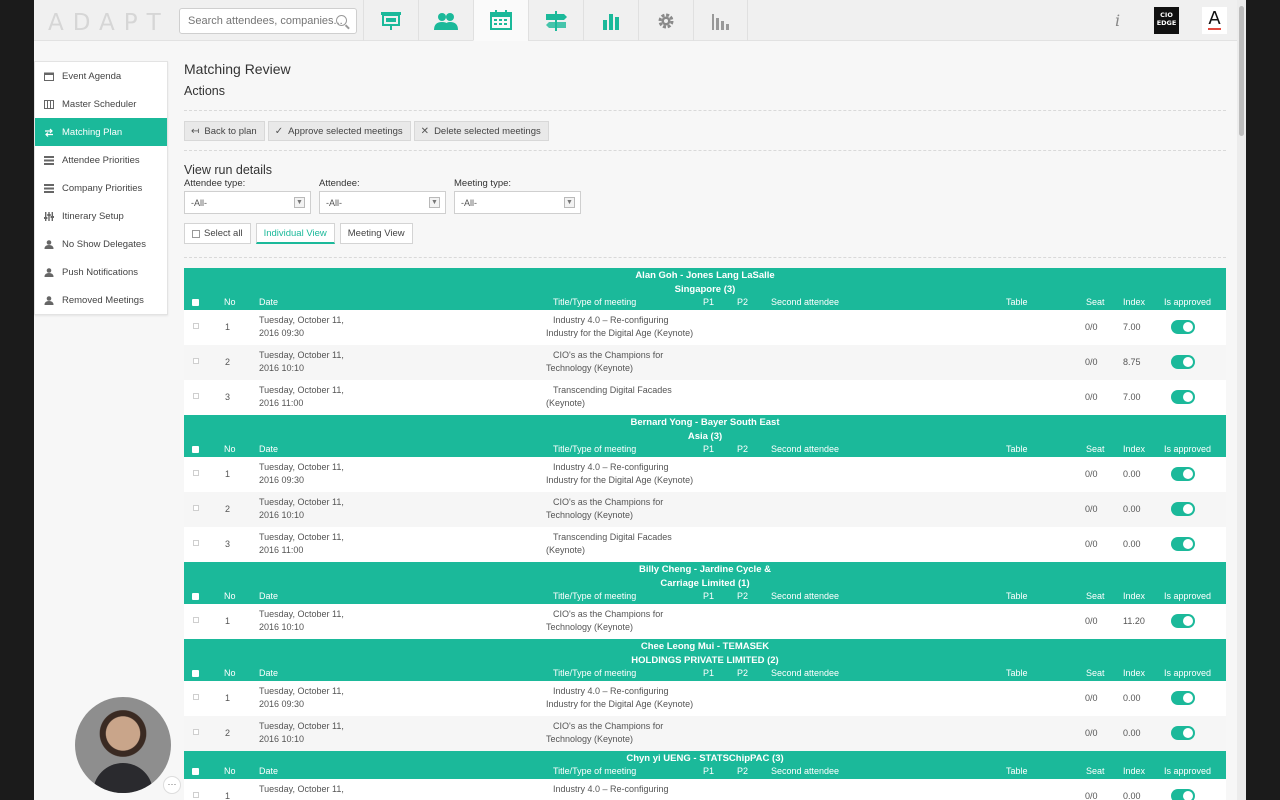  What do you see at coordinates (517, 202) in the screenshot?
I see `meeting-type-select: -All- ▼` at bounding box center [517, 202].